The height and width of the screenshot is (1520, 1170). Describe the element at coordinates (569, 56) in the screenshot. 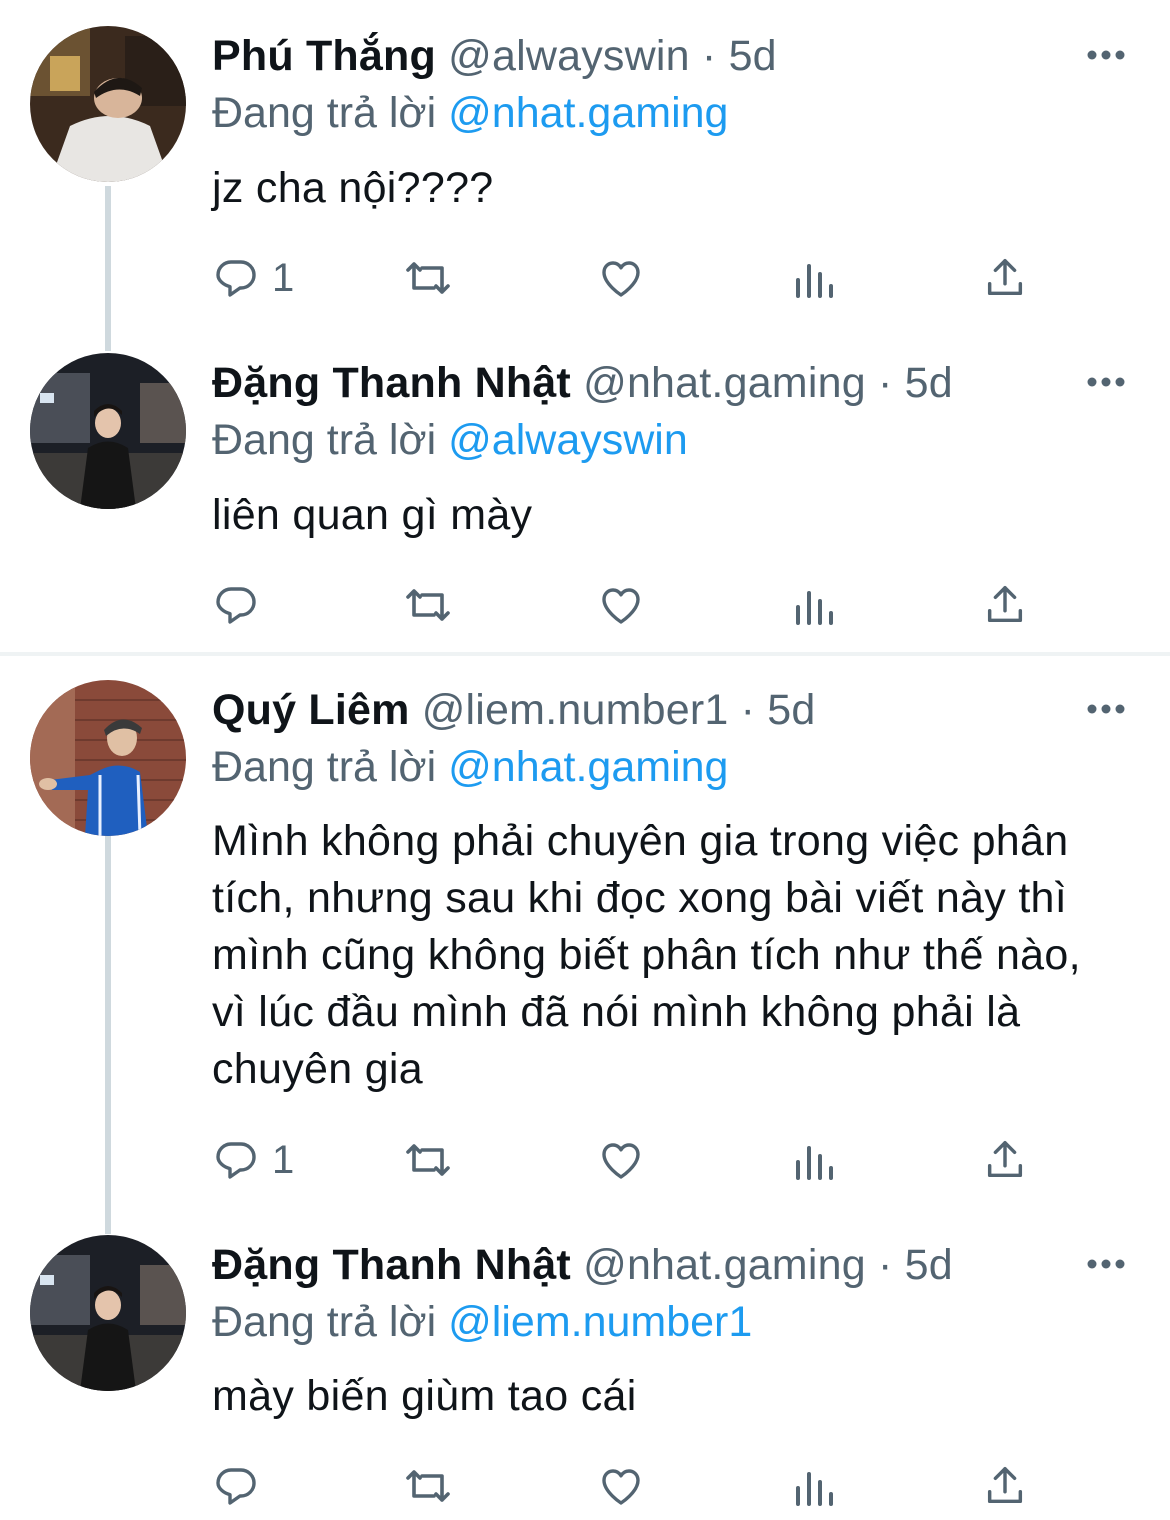

I see `user-handle: @alwayswin` at that location.